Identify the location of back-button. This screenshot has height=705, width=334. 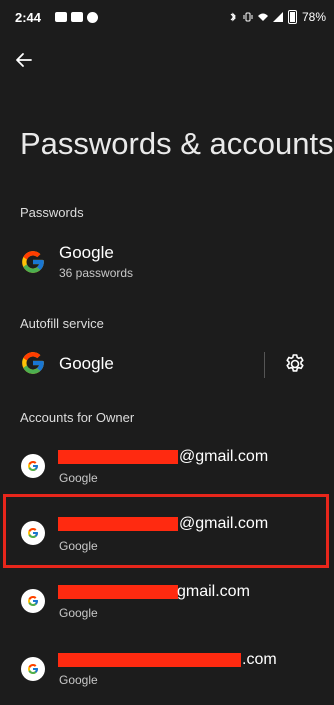
(24, 60).